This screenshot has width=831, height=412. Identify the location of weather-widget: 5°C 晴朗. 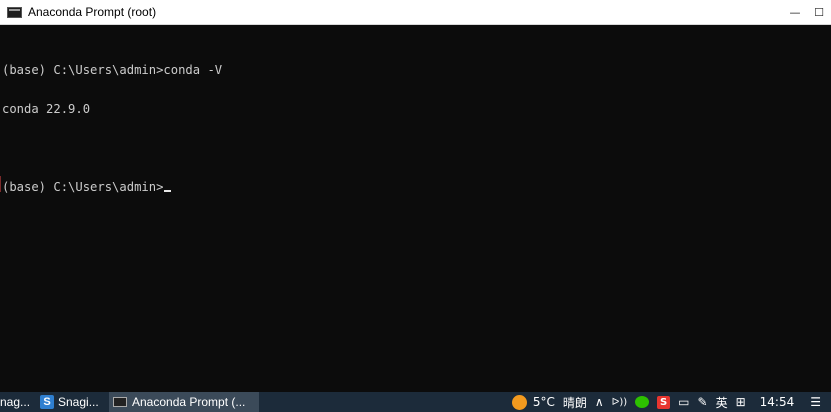
(549, 402).